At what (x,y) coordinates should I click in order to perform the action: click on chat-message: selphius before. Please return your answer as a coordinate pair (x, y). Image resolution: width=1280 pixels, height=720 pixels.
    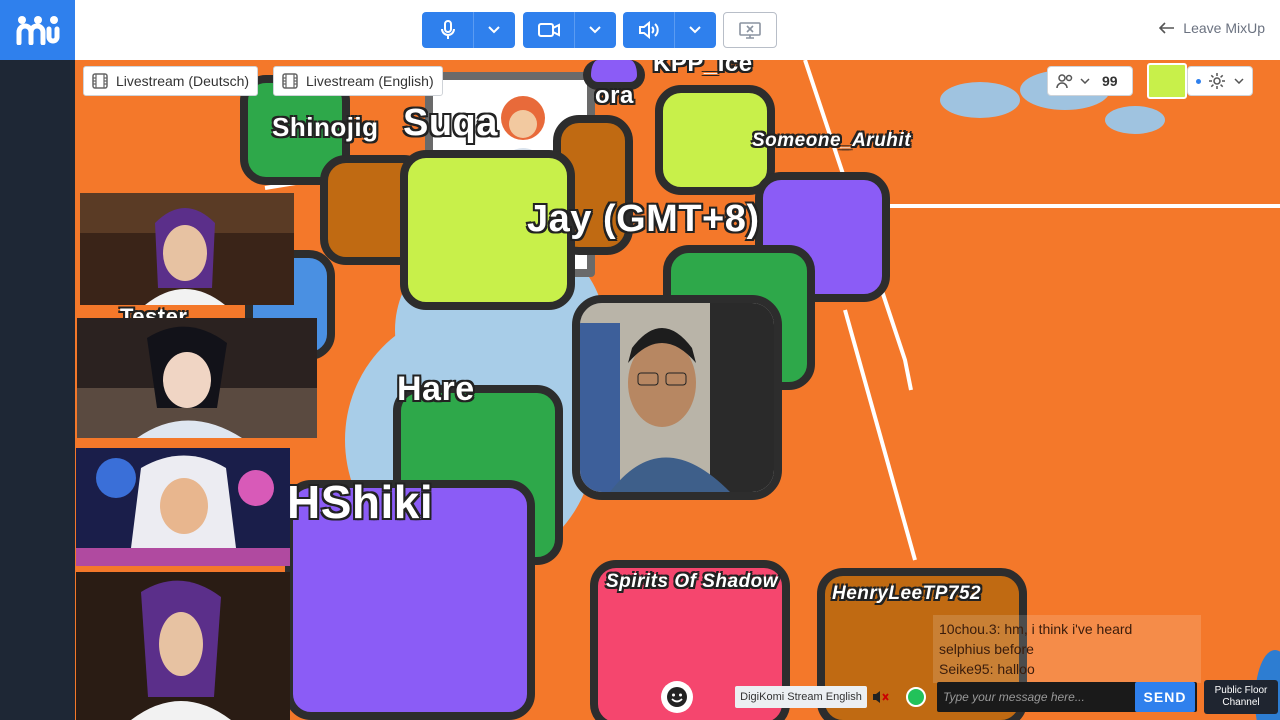
    Looking at the image, I should click on (986, 649).